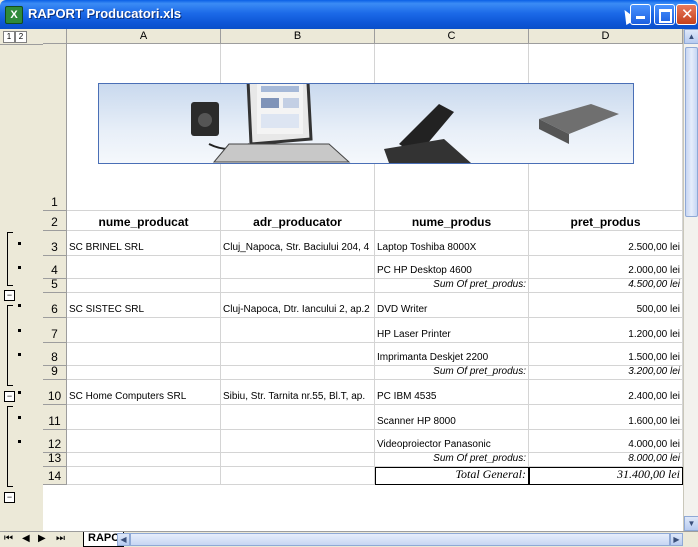  What do you see at coordinates (606, 441) in the screenshot?
I see `table-cell: 4.000,00 lei` at bounding box center [606, 441].